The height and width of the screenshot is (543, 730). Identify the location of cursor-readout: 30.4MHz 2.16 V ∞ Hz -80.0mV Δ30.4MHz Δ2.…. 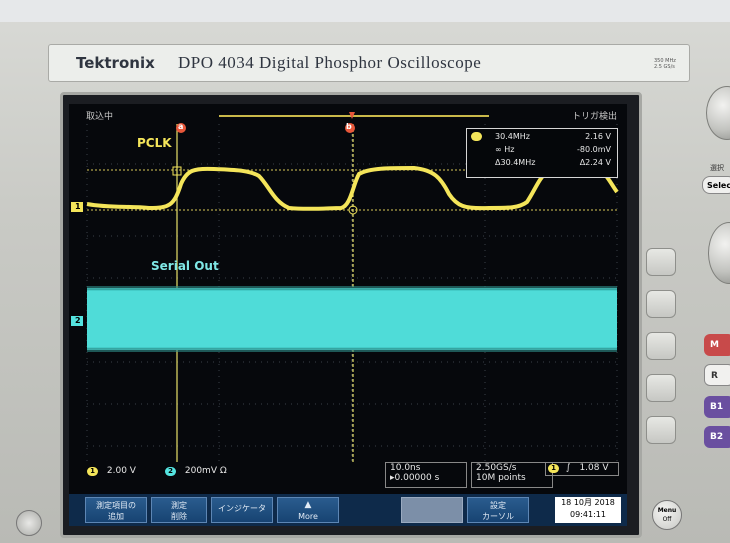
(542, 153).